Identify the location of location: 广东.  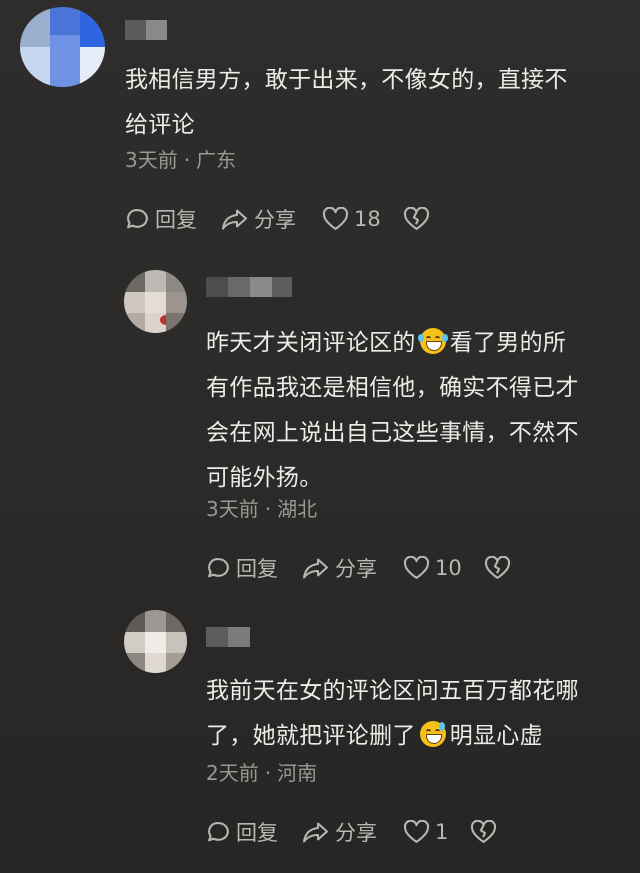
(216, 160).